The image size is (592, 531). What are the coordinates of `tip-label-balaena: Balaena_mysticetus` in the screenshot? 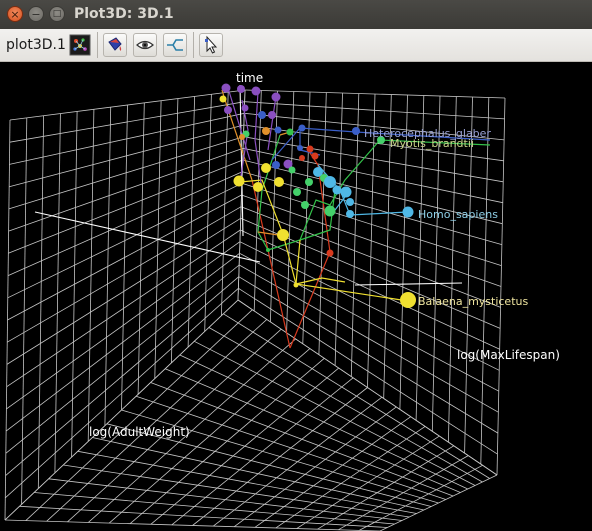 It's located at (473, 301).